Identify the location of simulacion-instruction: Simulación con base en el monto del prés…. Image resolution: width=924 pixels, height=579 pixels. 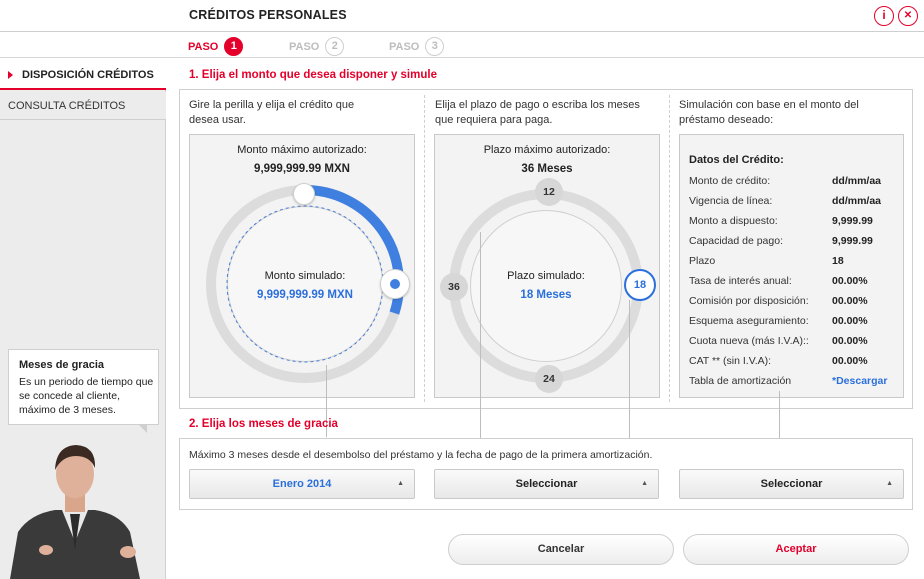
(769, 112).